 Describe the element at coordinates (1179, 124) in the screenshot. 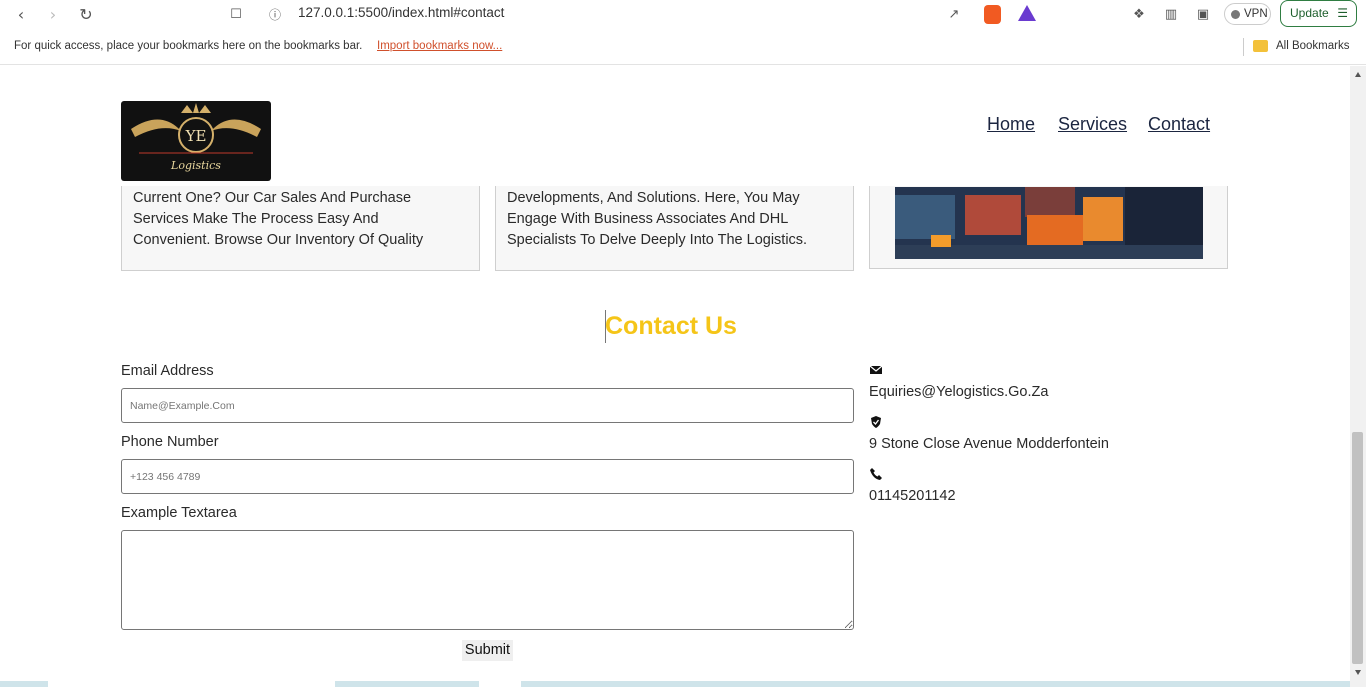

I see `nav-contact-link: Contact` at that location.